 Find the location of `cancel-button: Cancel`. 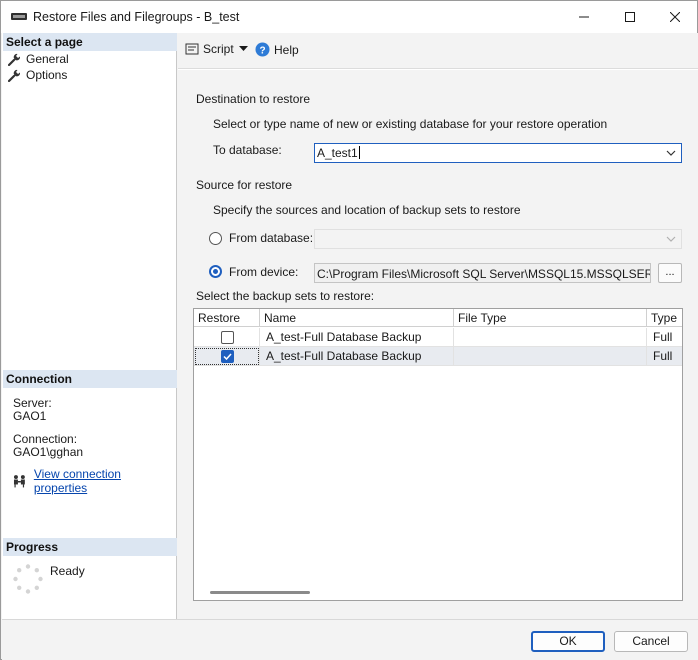

cancel-button: Cancel is located at coordinates (651, 641).